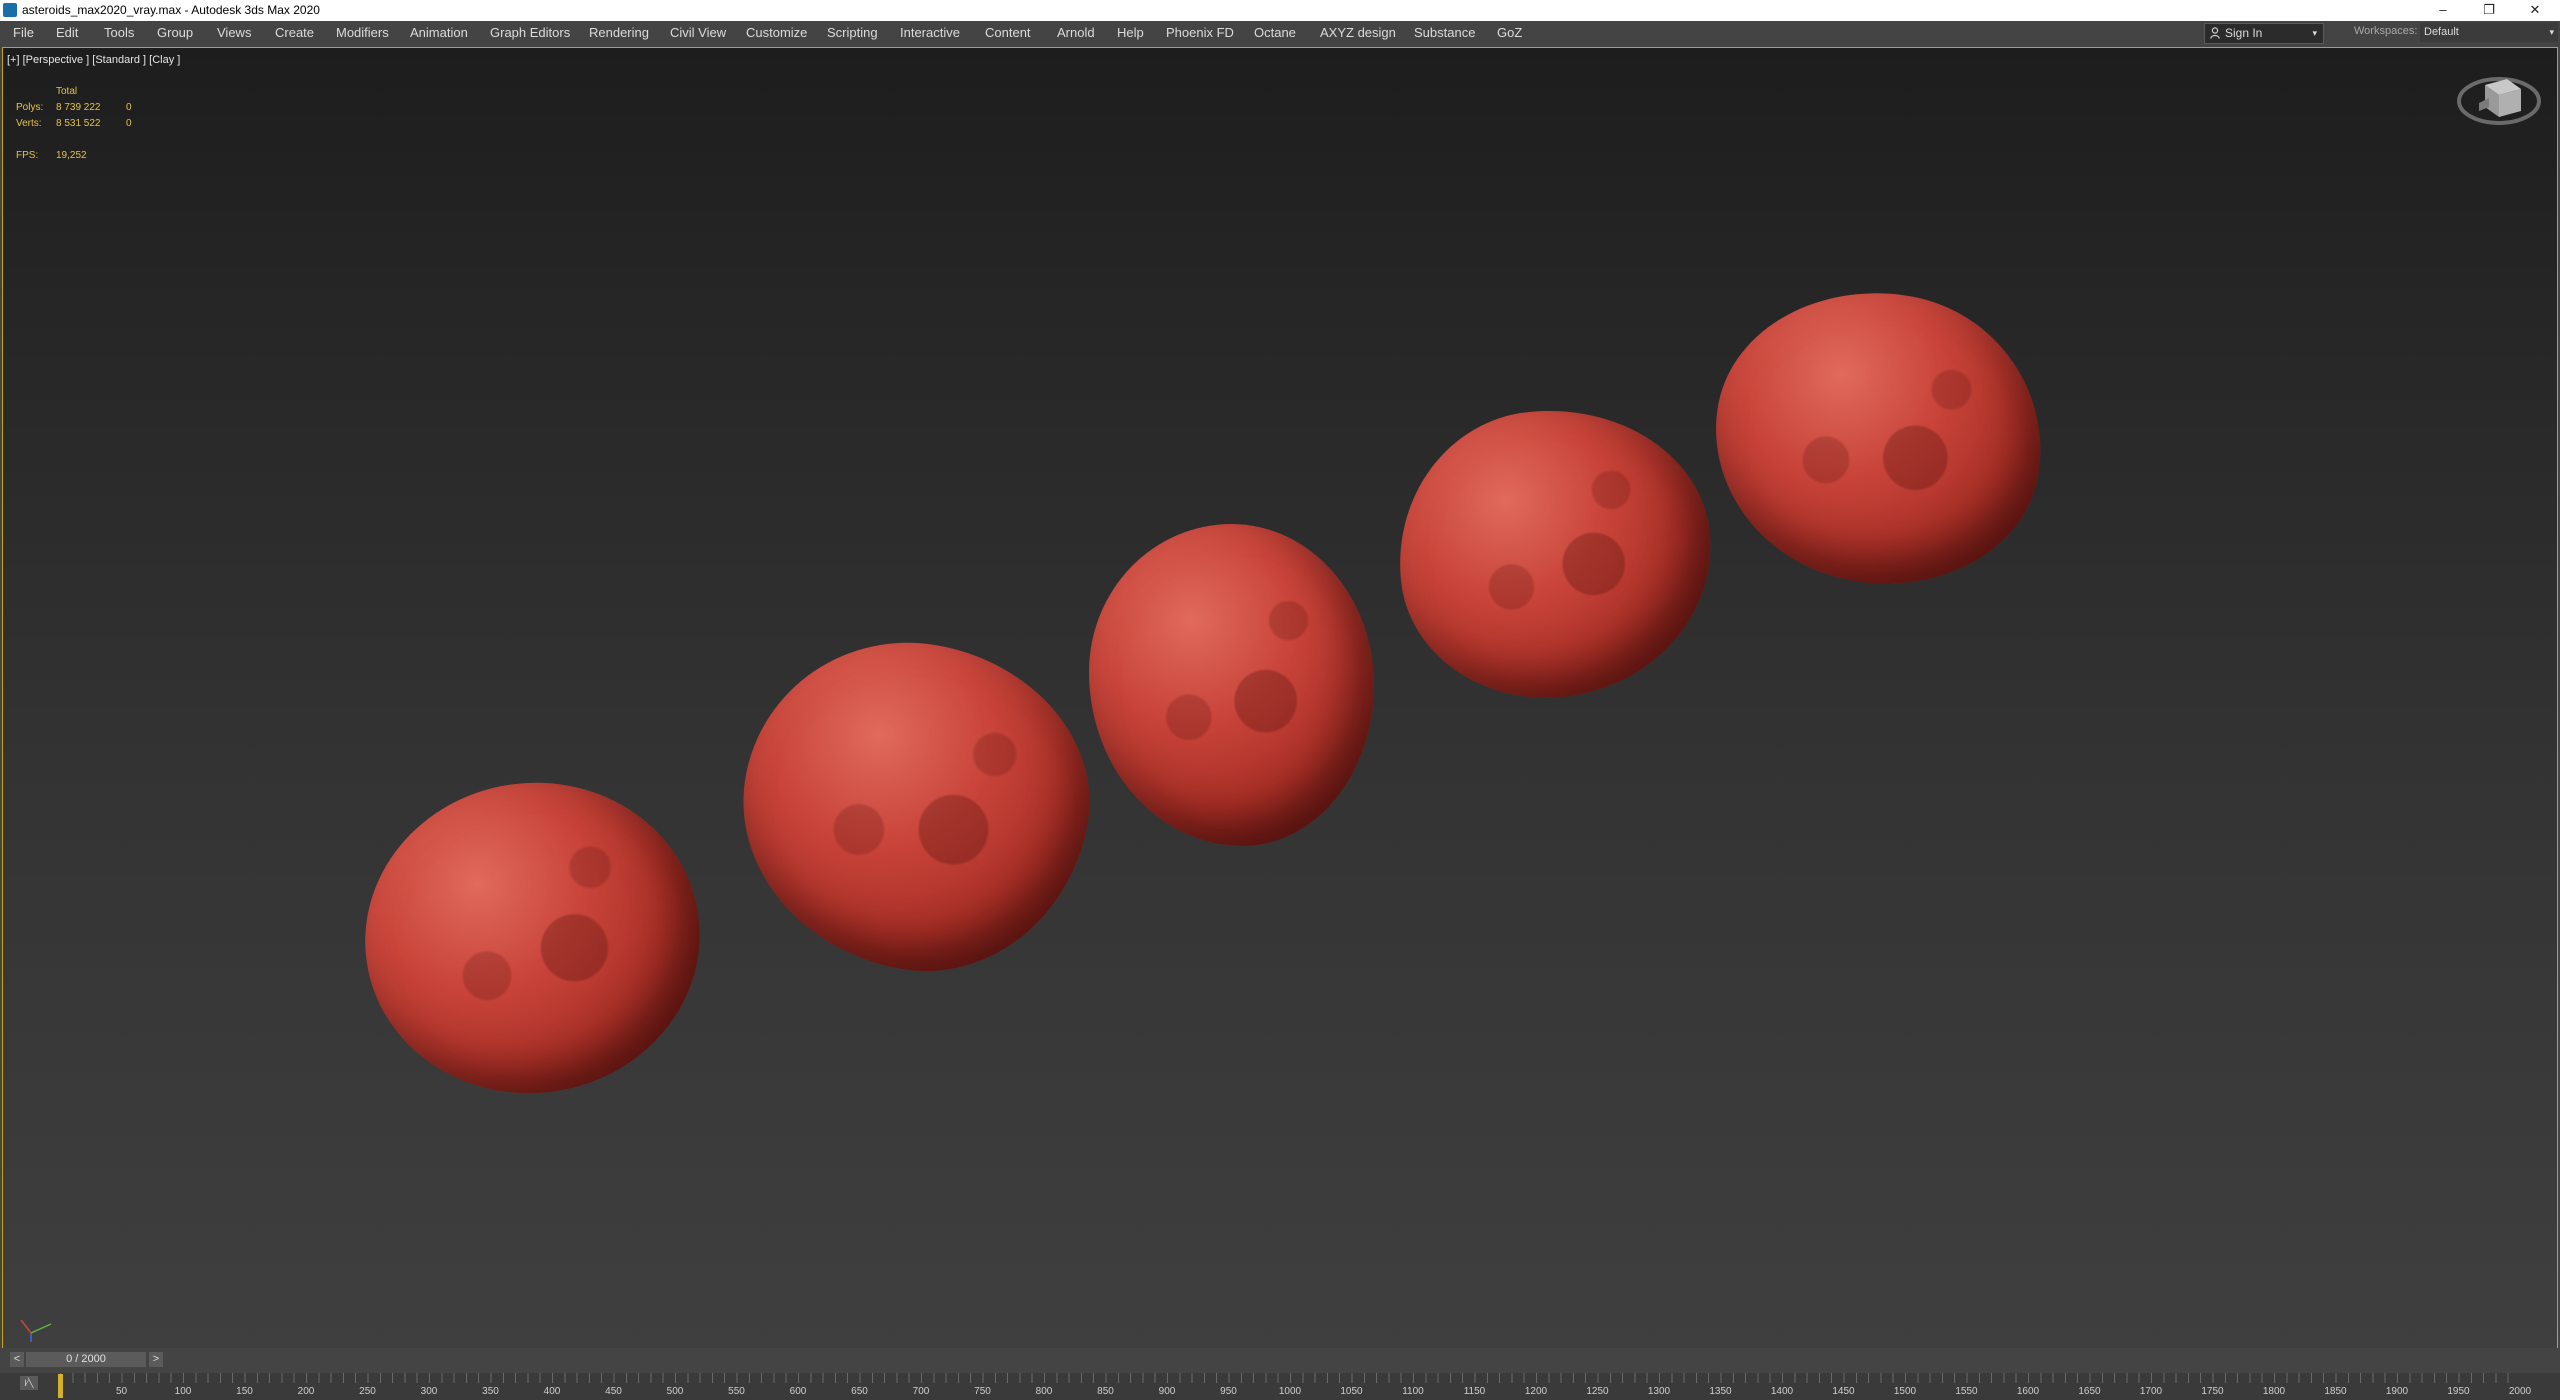 The image size is (2560, 1400). I want to click on track-bar-tick-label: 1400, so click(1782, 1391).